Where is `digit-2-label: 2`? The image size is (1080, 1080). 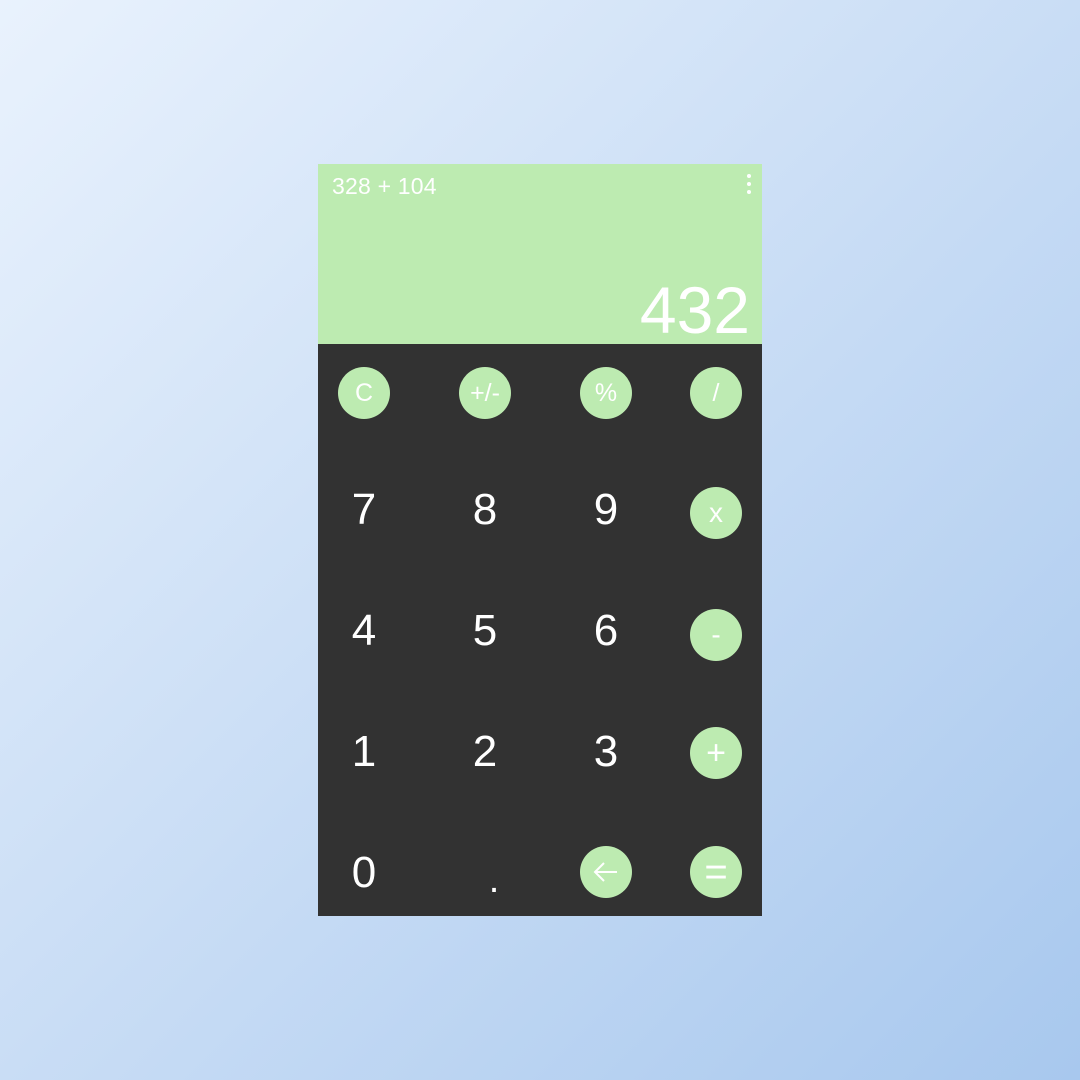
digit-2-label: 2 is located at coordinates (485, 751).